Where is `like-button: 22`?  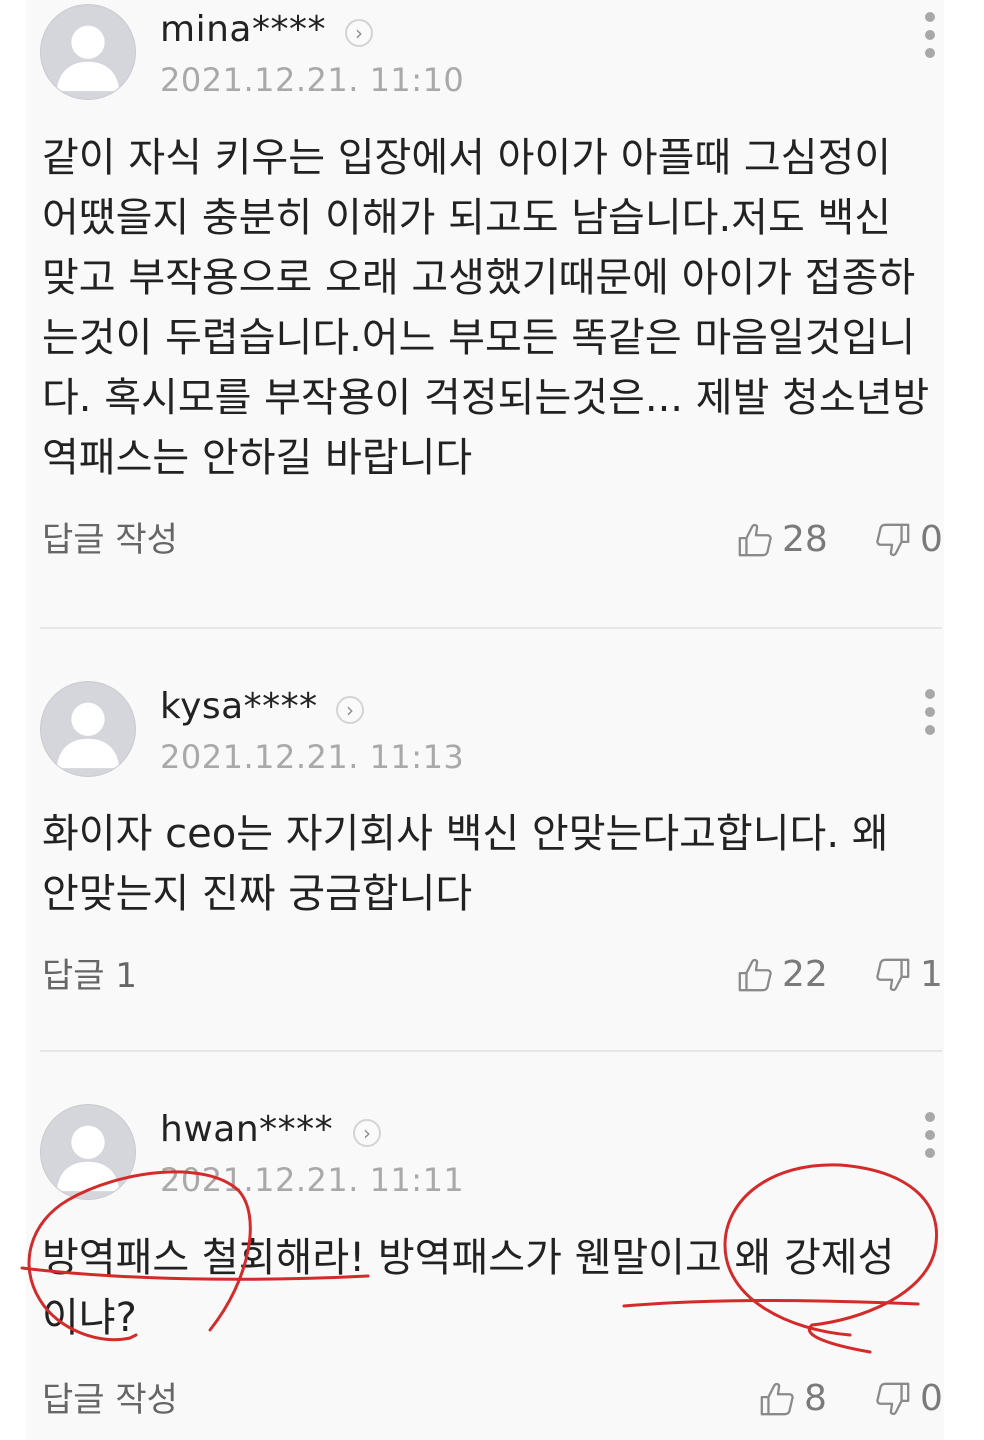 like-button: 22 is located at coordinates (782, 975).